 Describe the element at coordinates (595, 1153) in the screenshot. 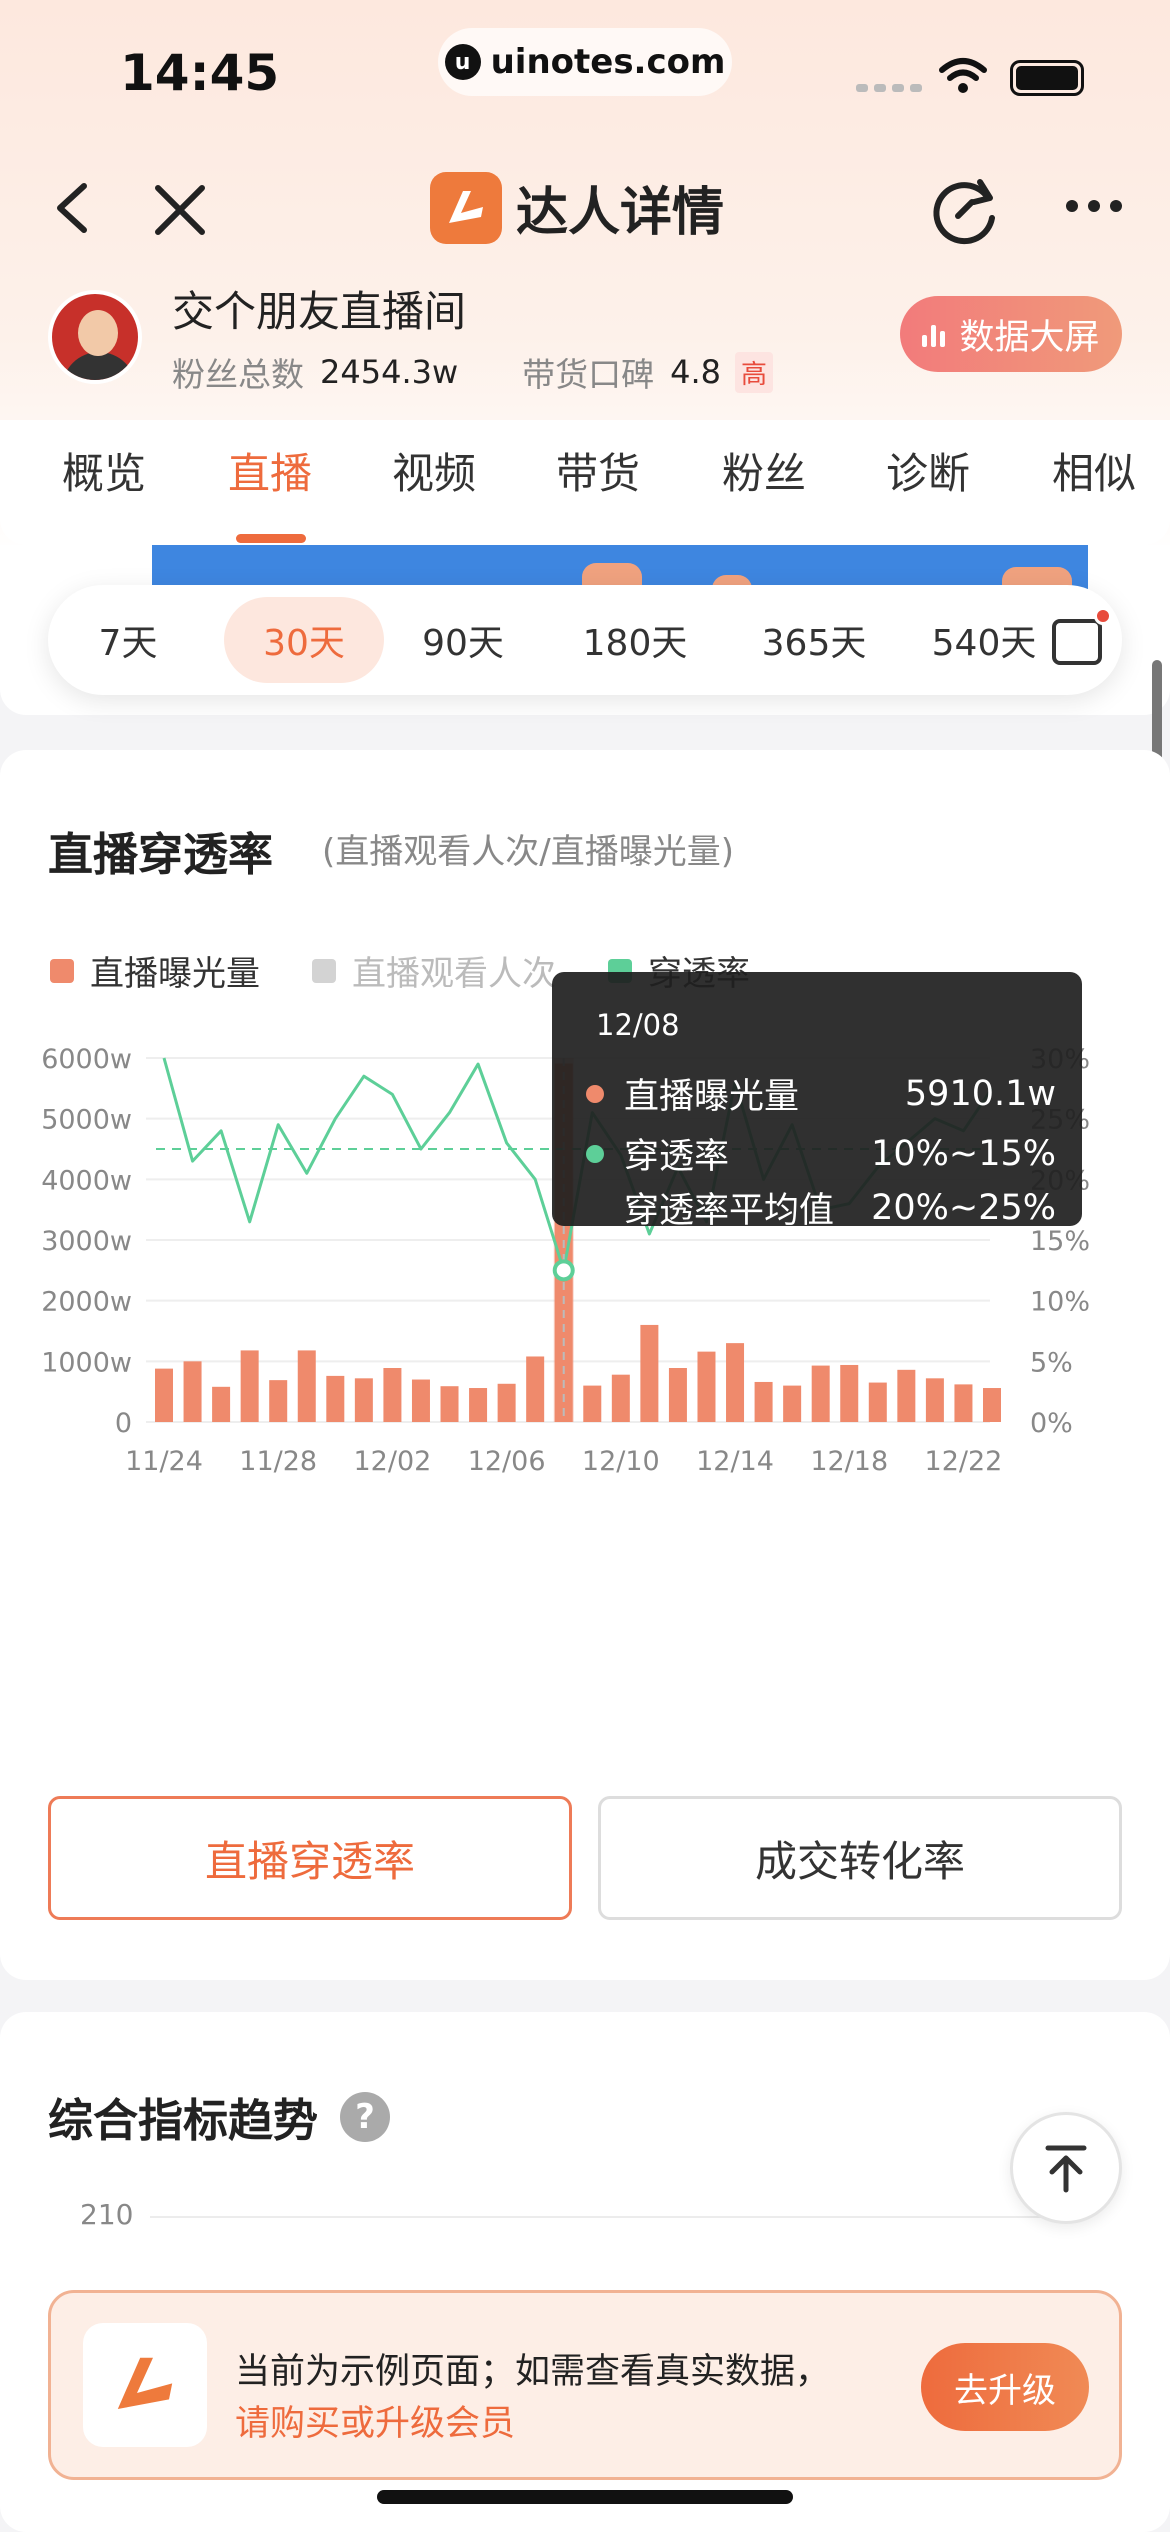

I see `tooltip-rate-dot` at that location.